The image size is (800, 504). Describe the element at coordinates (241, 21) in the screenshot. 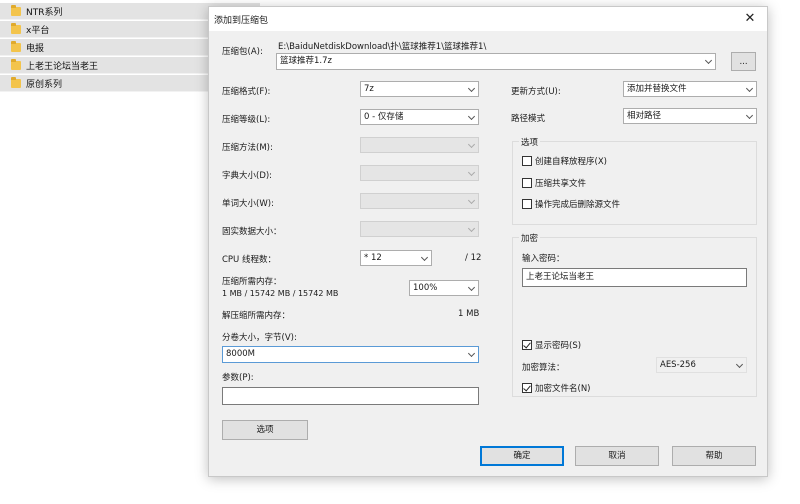

I see `dialog-title: 添加到压缩包` at that location.